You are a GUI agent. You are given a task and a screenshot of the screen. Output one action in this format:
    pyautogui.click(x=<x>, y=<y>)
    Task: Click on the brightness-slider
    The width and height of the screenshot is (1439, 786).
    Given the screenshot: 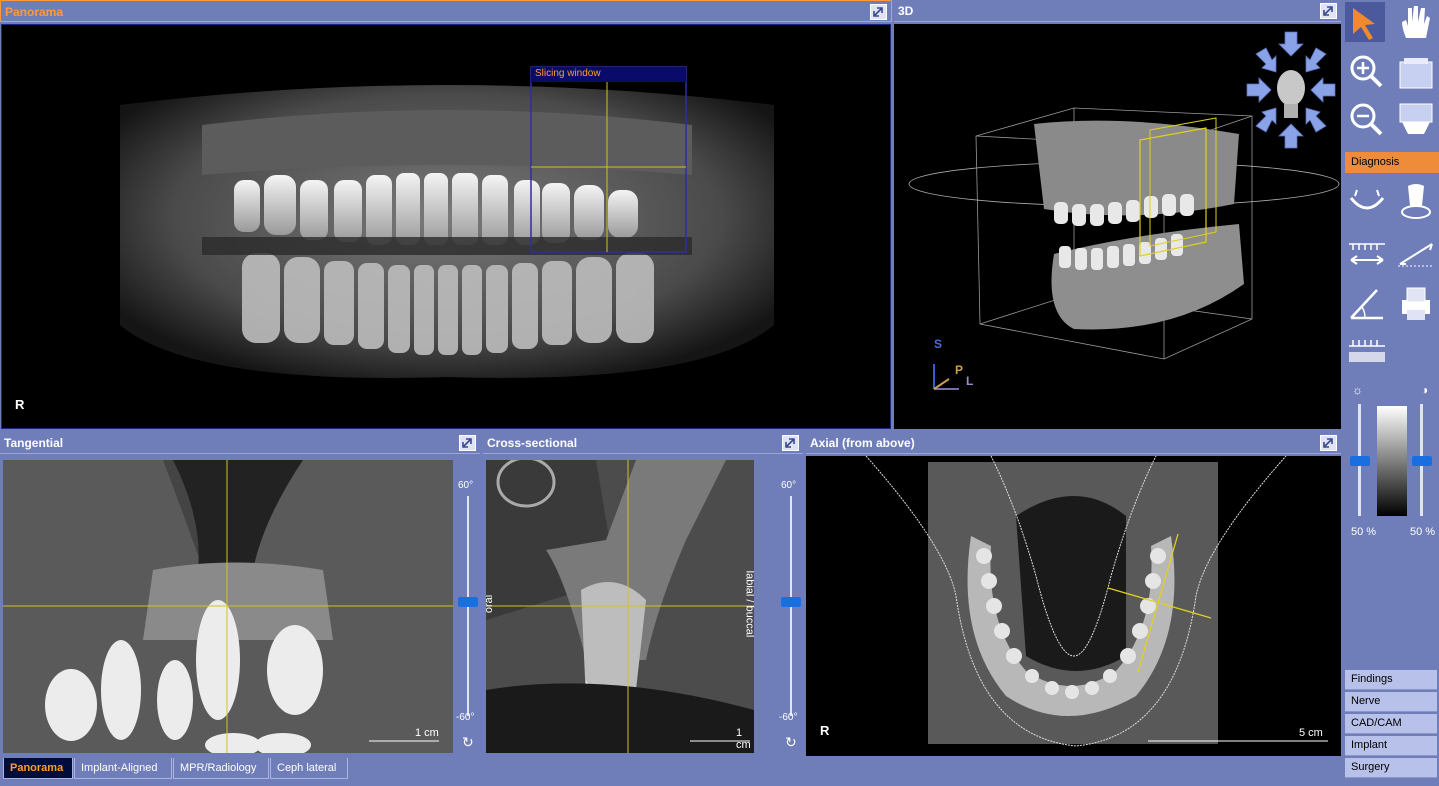 What is the action you would take?
    pyautogui.click(x=1360, y=461)
    